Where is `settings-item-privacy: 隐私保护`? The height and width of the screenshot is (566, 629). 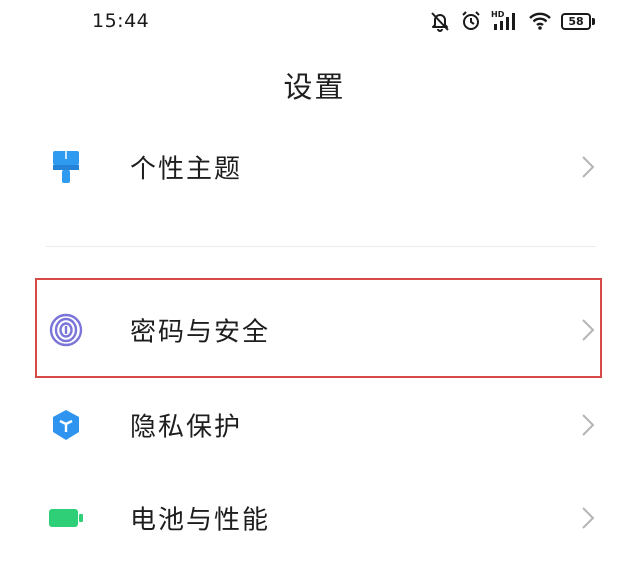 settings-item-privacy: 隐私保护 is located at coordinates (314, 425).